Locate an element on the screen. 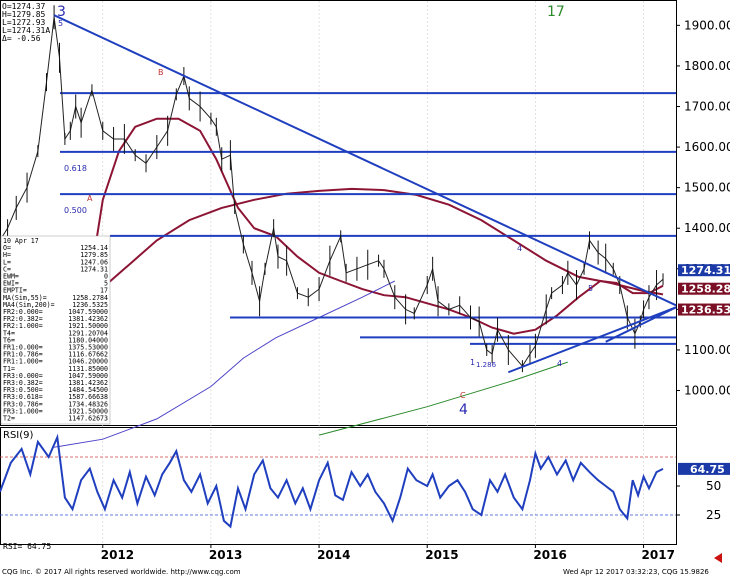 Image resolution: width=730 pixels, height=577 pixels. scroll-left-arrow-icon is located at coordinates (718, 558).